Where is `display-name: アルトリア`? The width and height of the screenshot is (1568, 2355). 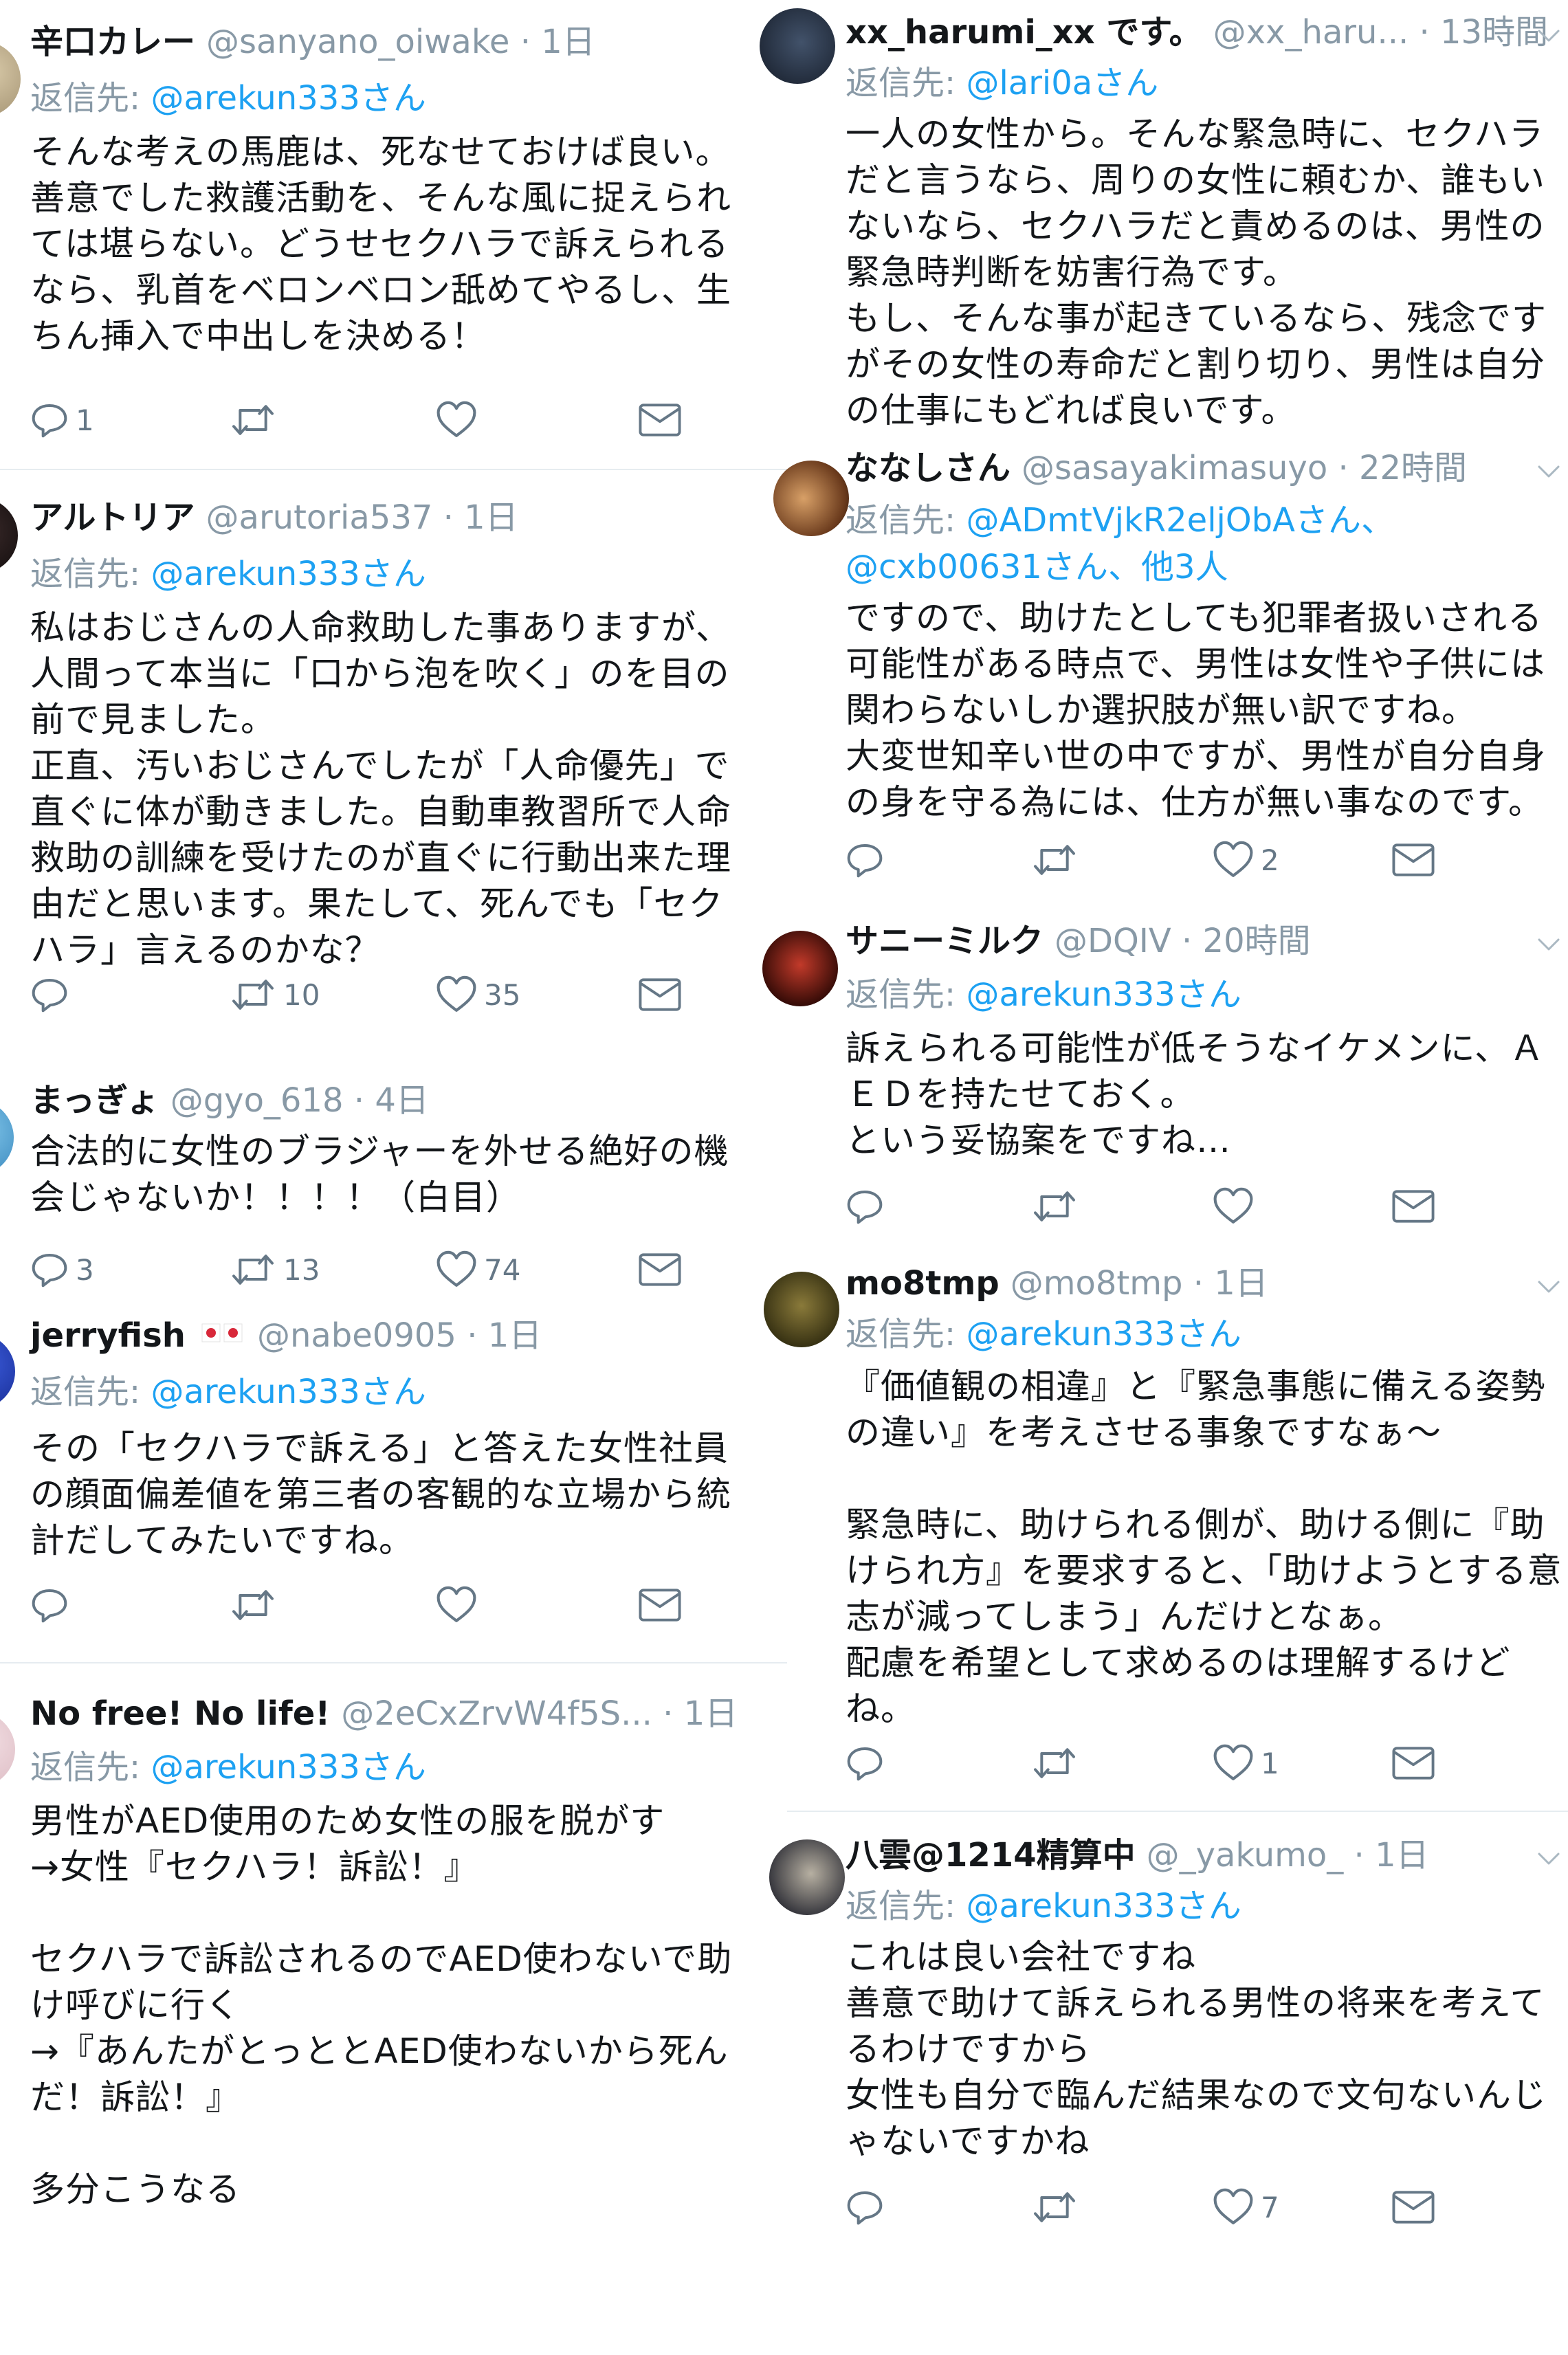
display-name: アルトリア is located at coordinates (112, 517).